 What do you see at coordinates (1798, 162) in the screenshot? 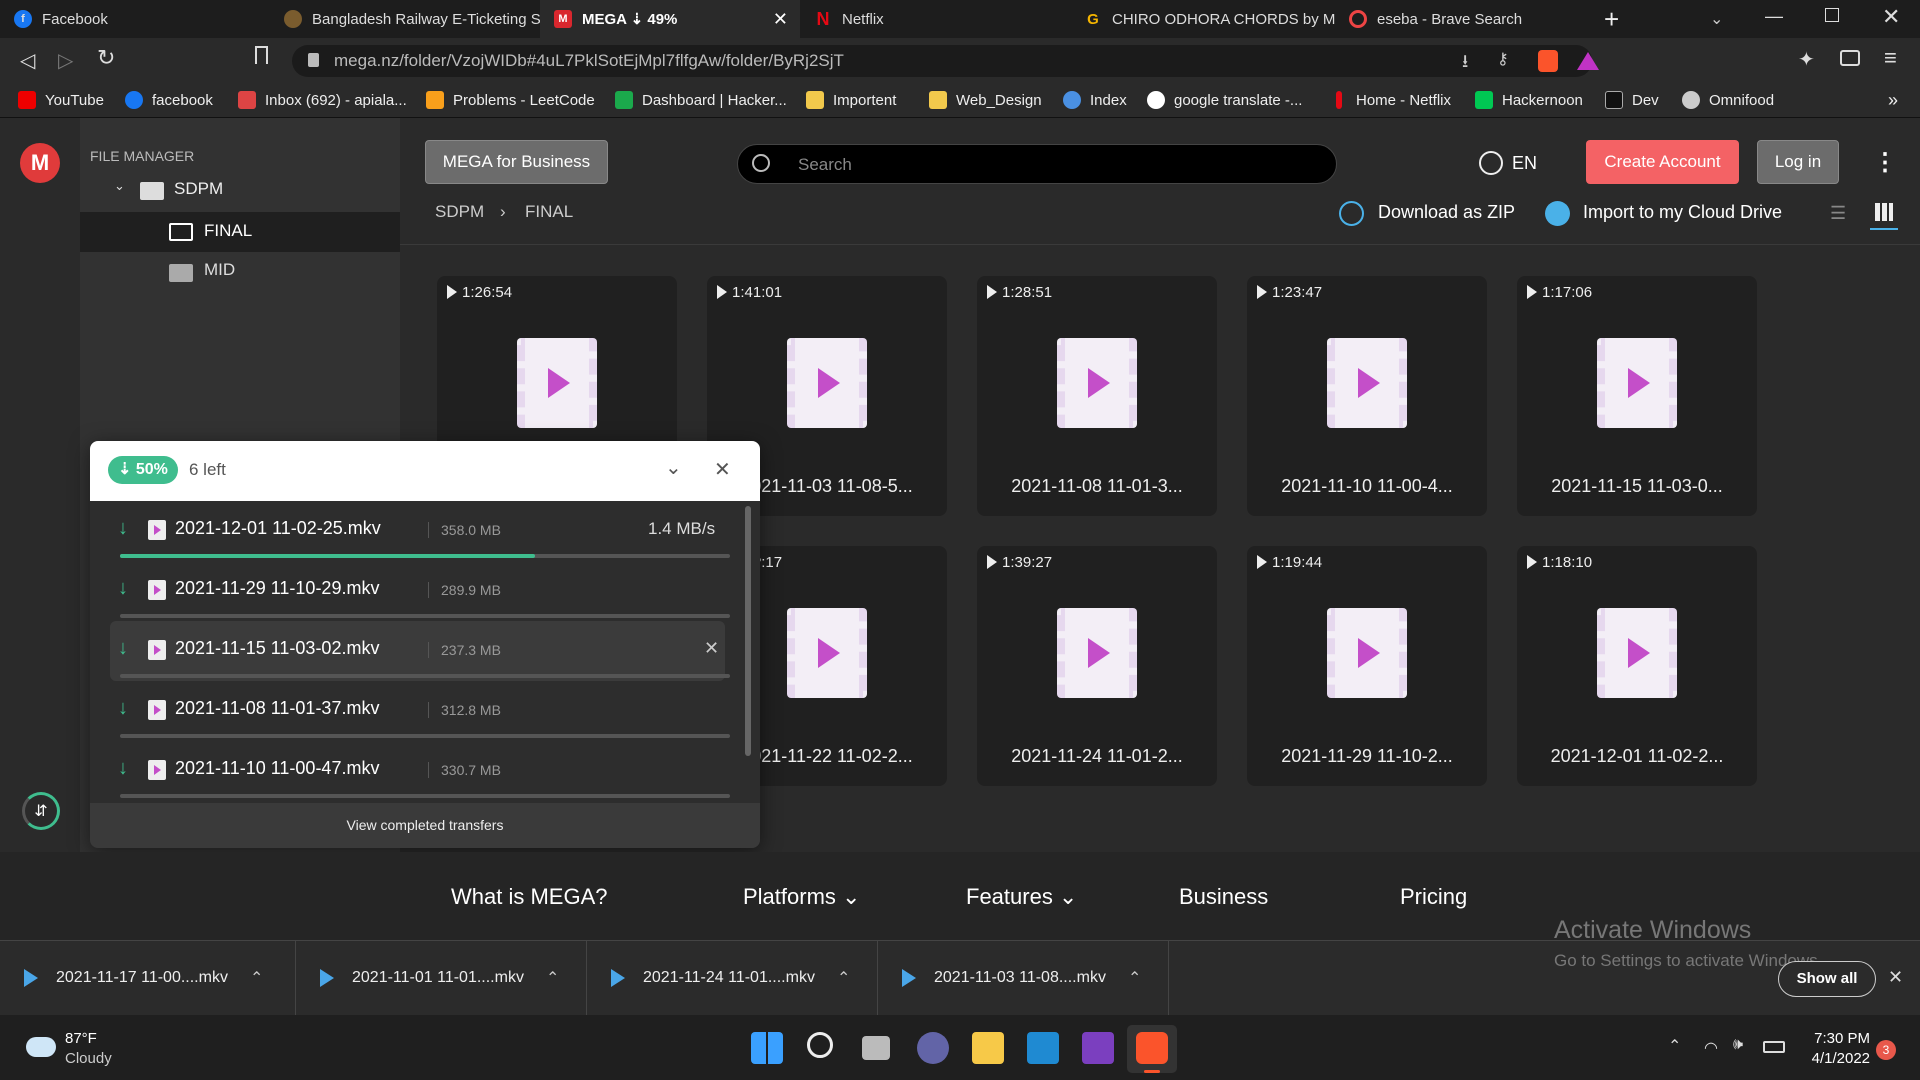
I see `login-button: Log in` at bounding box center [1798, 162].